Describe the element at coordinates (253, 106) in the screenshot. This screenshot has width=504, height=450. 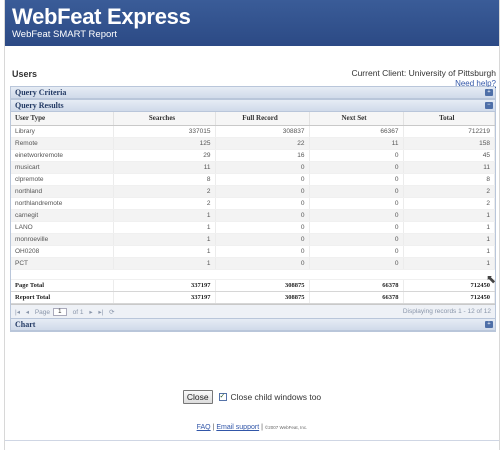
I see `query-results-header: Query Results −` at that location.